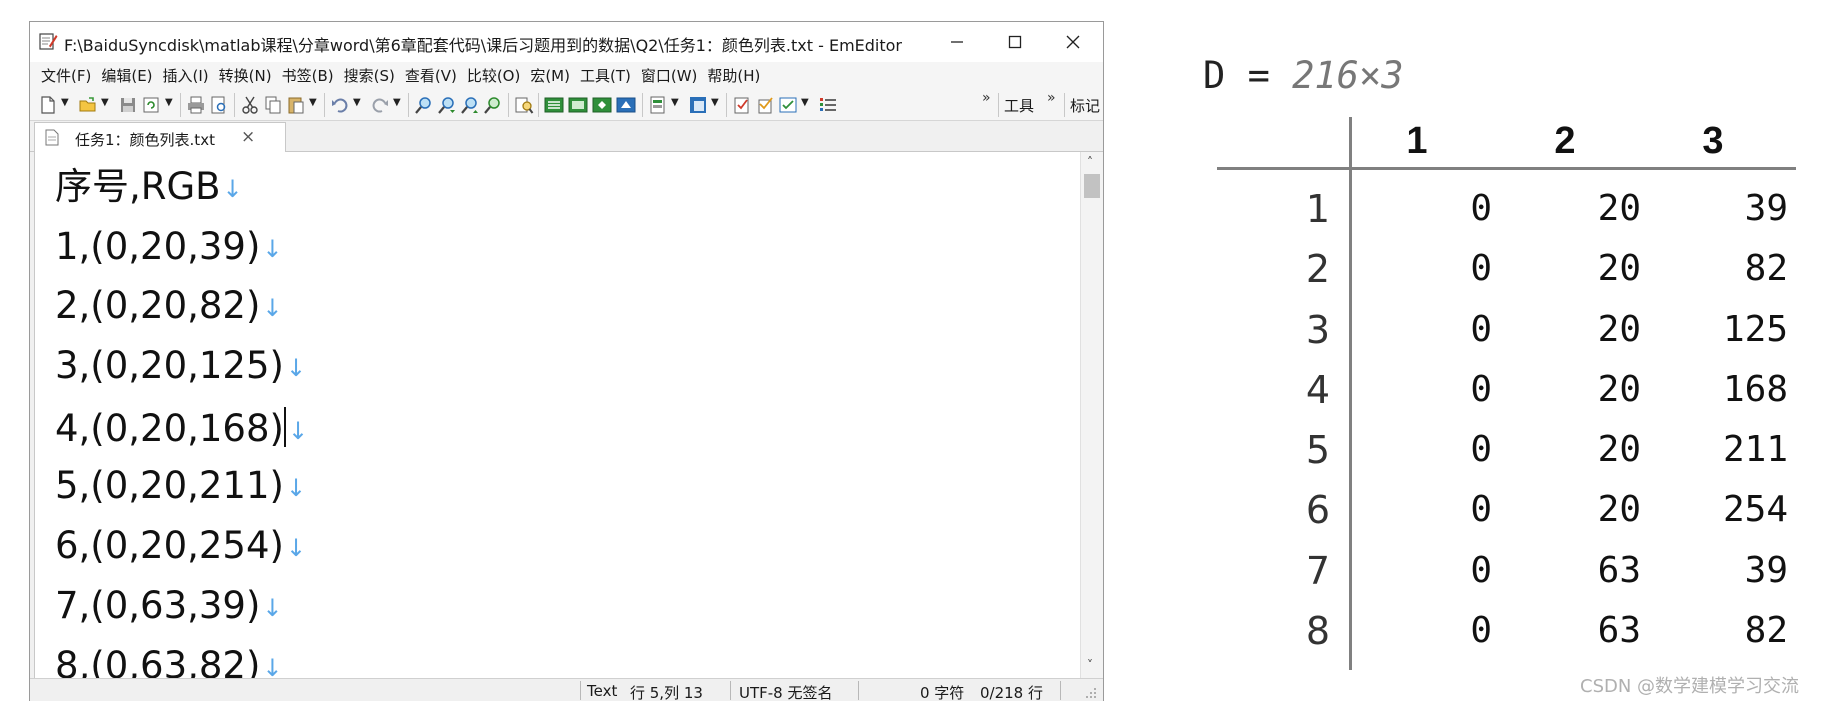 The image size is (1832, 705). What do you see at coordinates (431, 75) in the screenshot?
I see `menu-view: 查看(V)` at bounding box center [431, 75].